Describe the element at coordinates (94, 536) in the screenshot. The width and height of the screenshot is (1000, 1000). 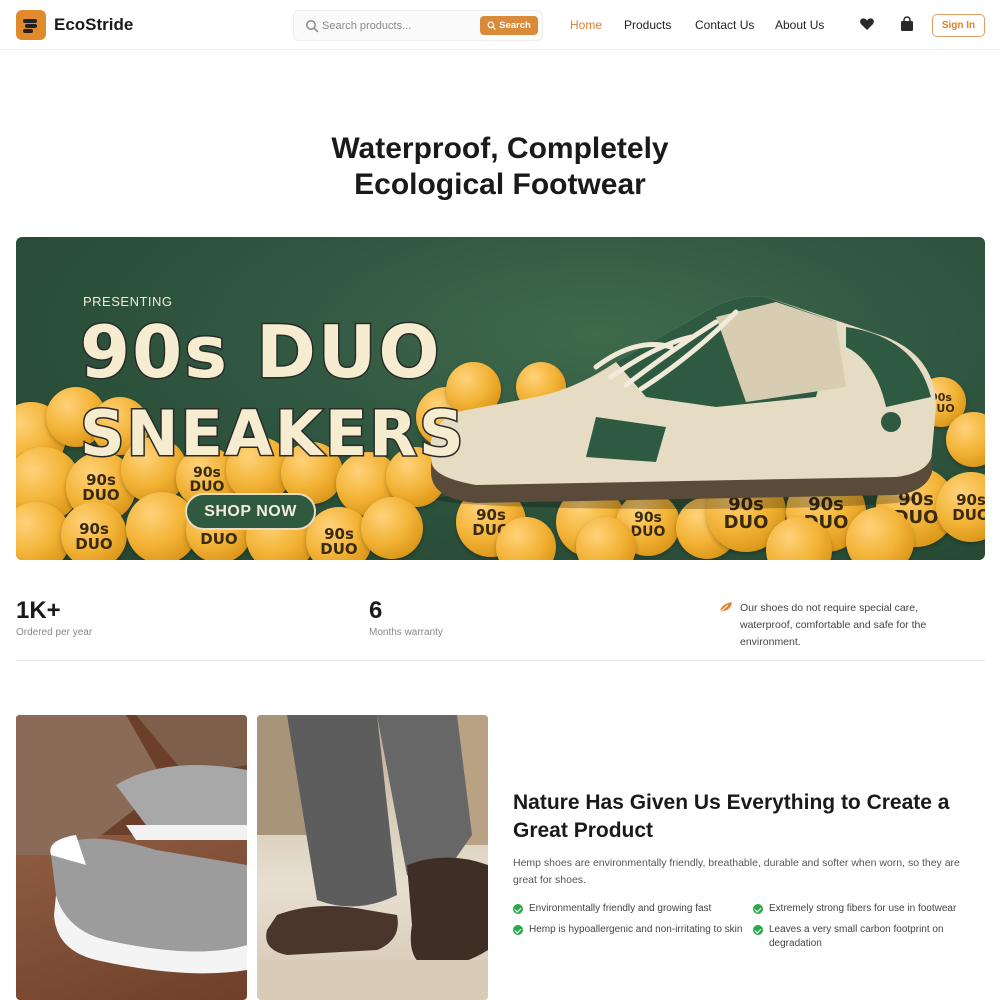
I see `ball-label: 90sDUO` at that location.